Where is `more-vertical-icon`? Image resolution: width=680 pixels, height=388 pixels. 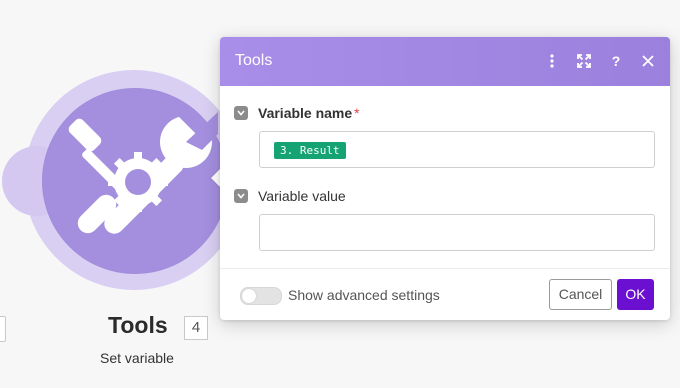
more-vertical-icon is located at coordinates (552, 61).